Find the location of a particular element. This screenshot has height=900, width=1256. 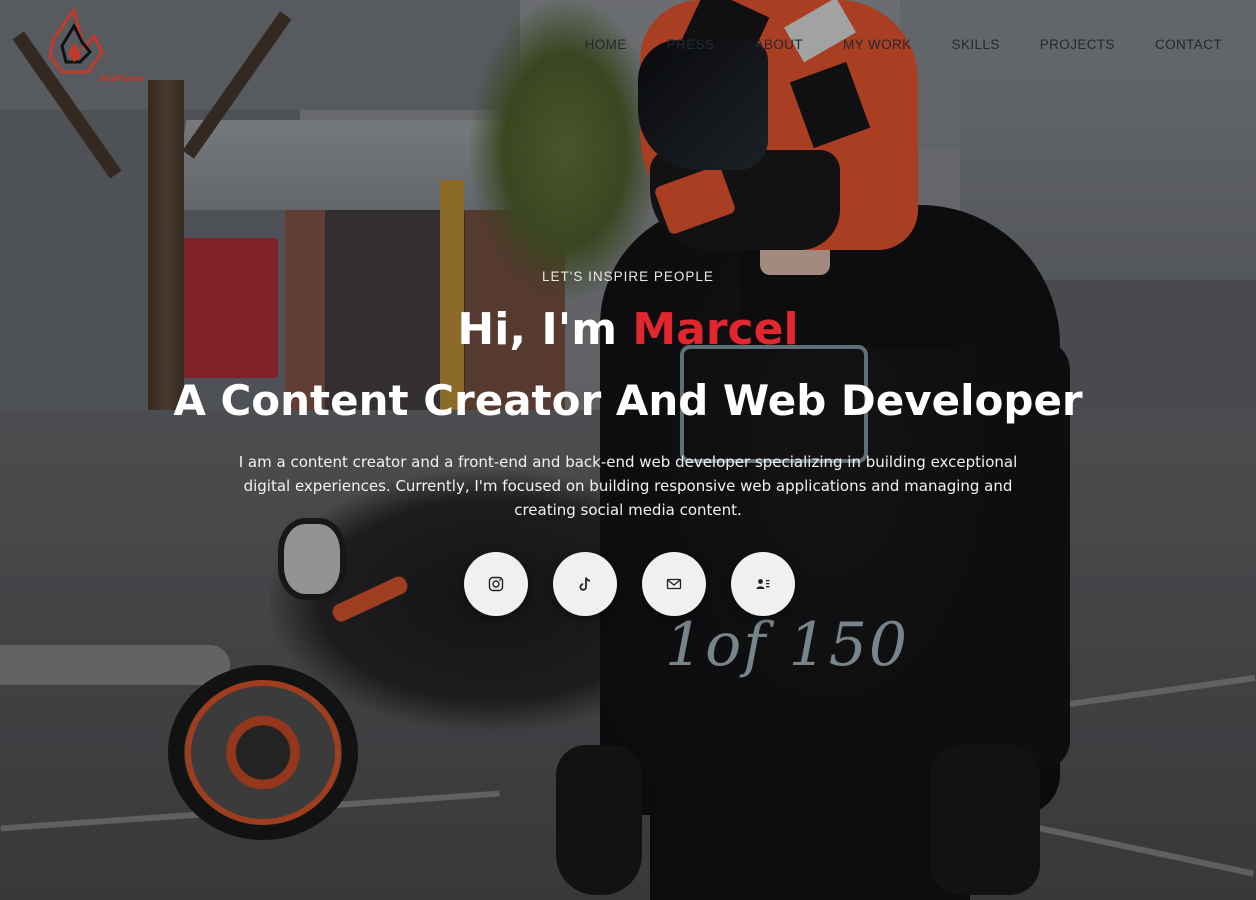

hero-role-title: A Content Creator And Web Developer is located at coordinates (628, 400).